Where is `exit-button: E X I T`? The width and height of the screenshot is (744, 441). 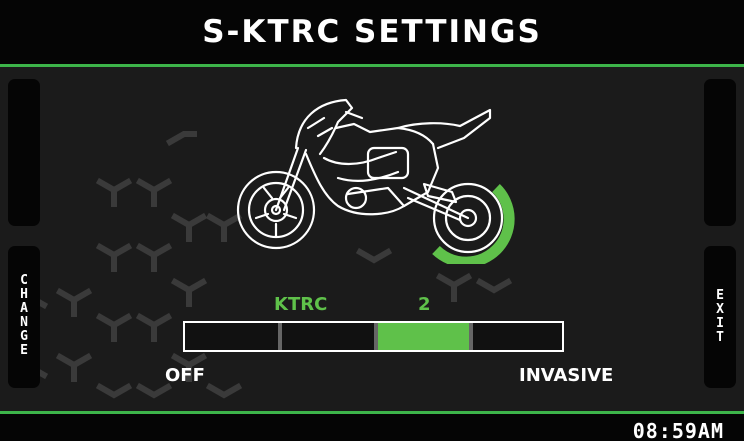
exit-button: E X I T is located at coordinates (720, 317).